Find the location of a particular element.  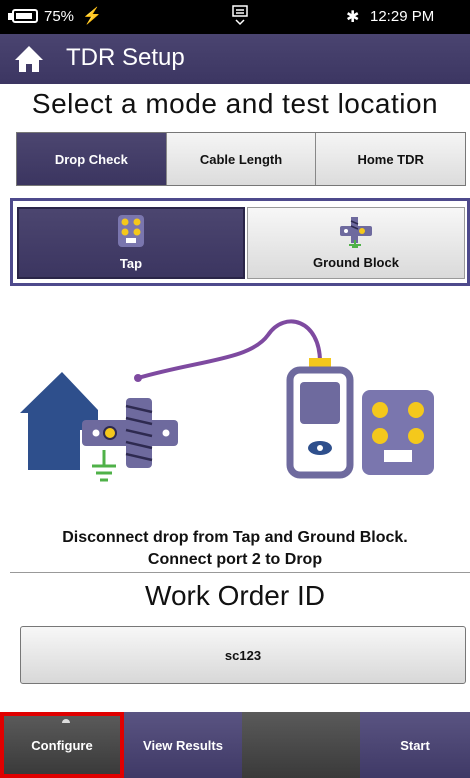

charging-icon: ⚡ is located at coordinates (92, 16).